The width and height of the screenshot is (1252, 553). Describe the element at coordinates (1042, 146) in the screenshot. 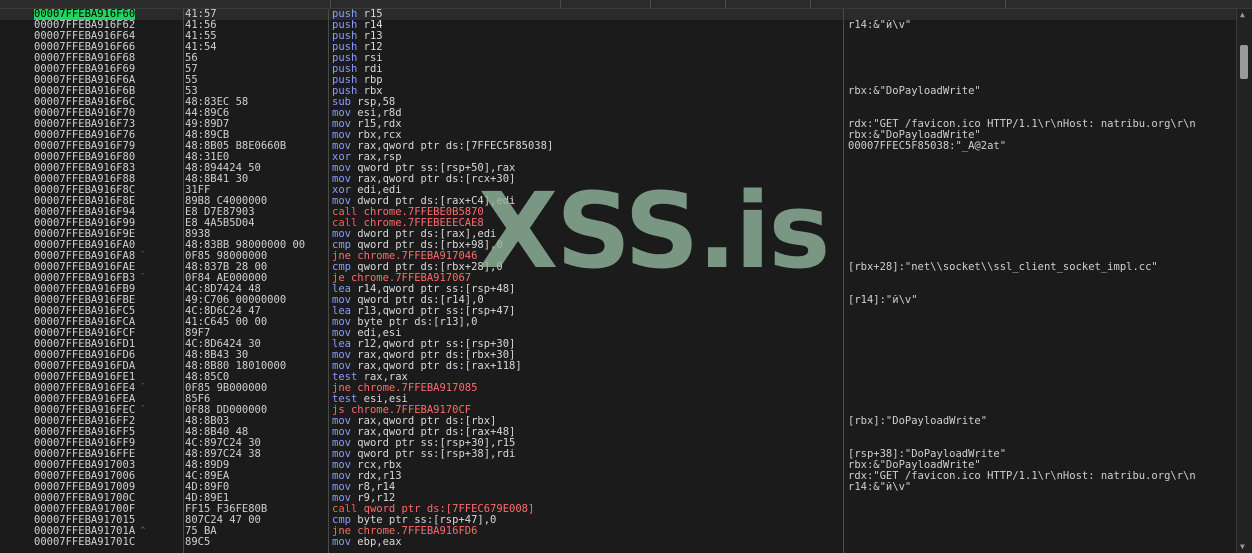

I see `comment-cell: 00007FFEC5F85038:"_A@2at"` at that location.